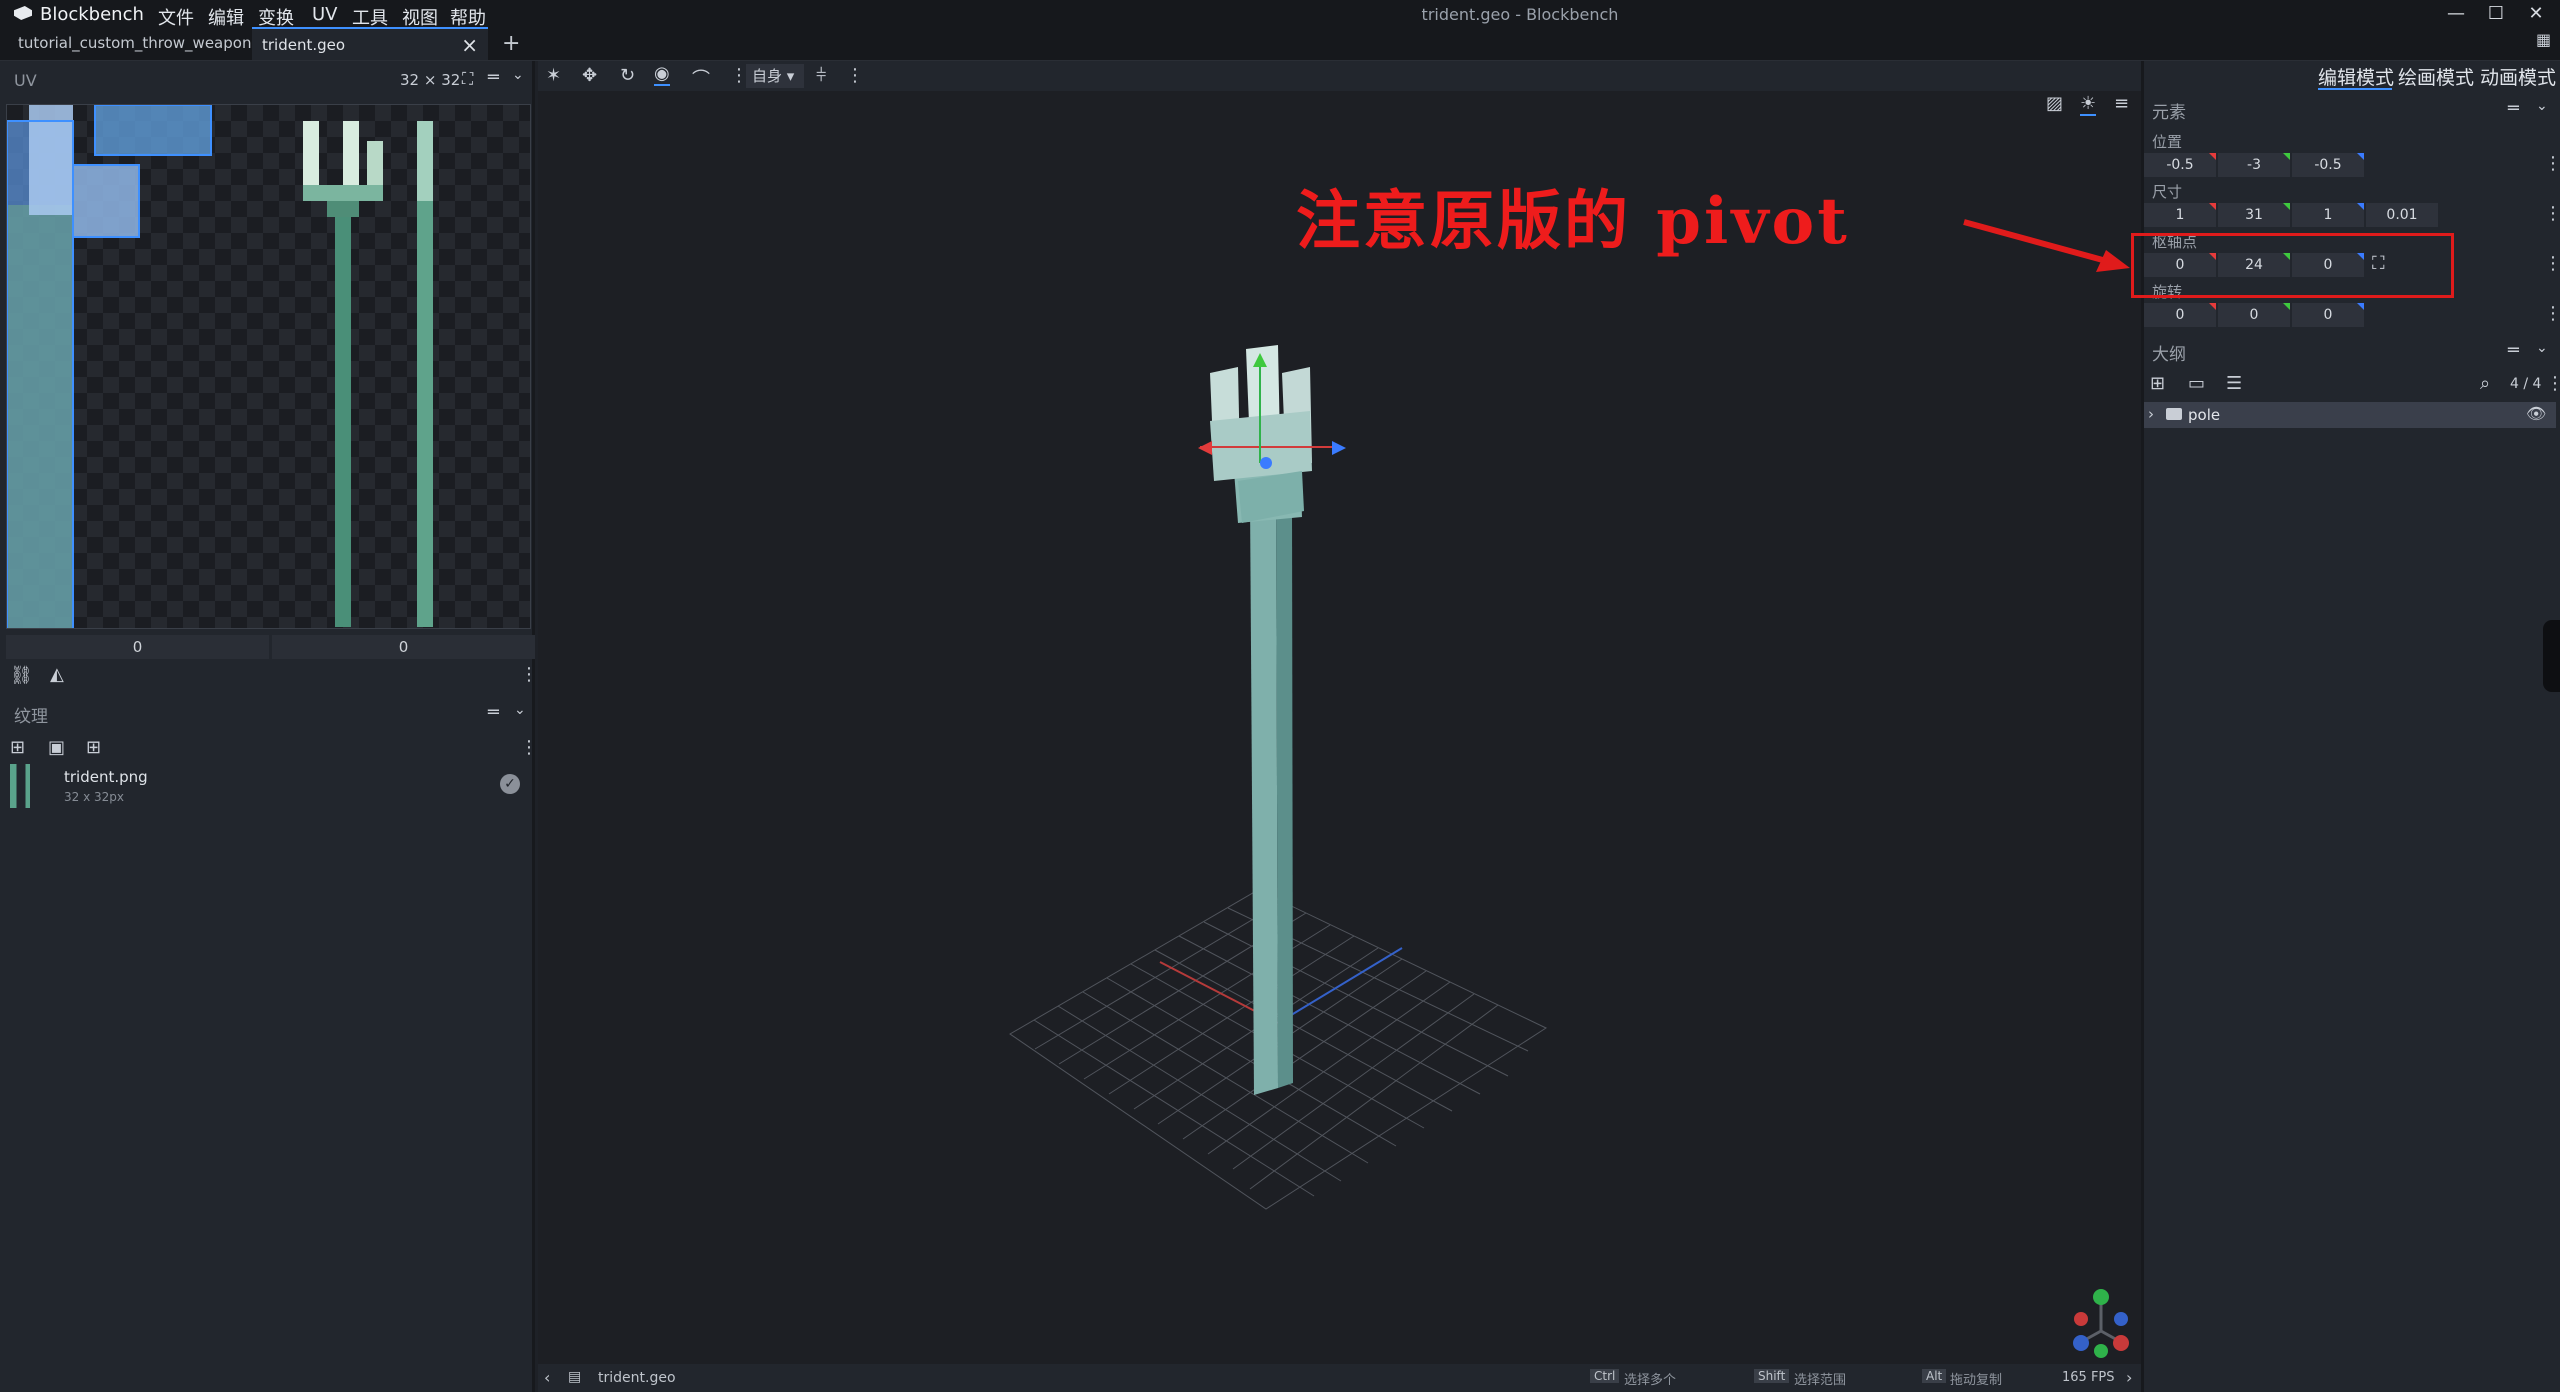 Image resolution: width=2560 pixels, height=1392 pixels. I want to click on texture-name: trident.png, so click(106, 777).